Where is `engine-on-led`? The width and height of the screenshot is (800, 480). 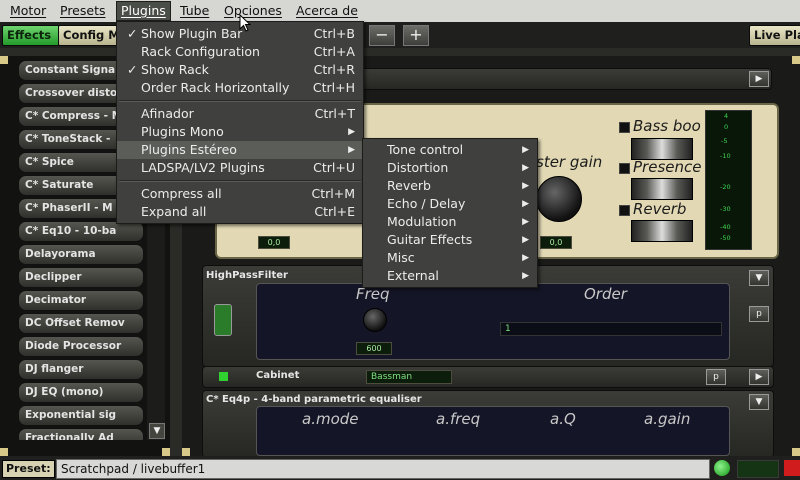
engine-on-led is located at coordinates (722, 468).